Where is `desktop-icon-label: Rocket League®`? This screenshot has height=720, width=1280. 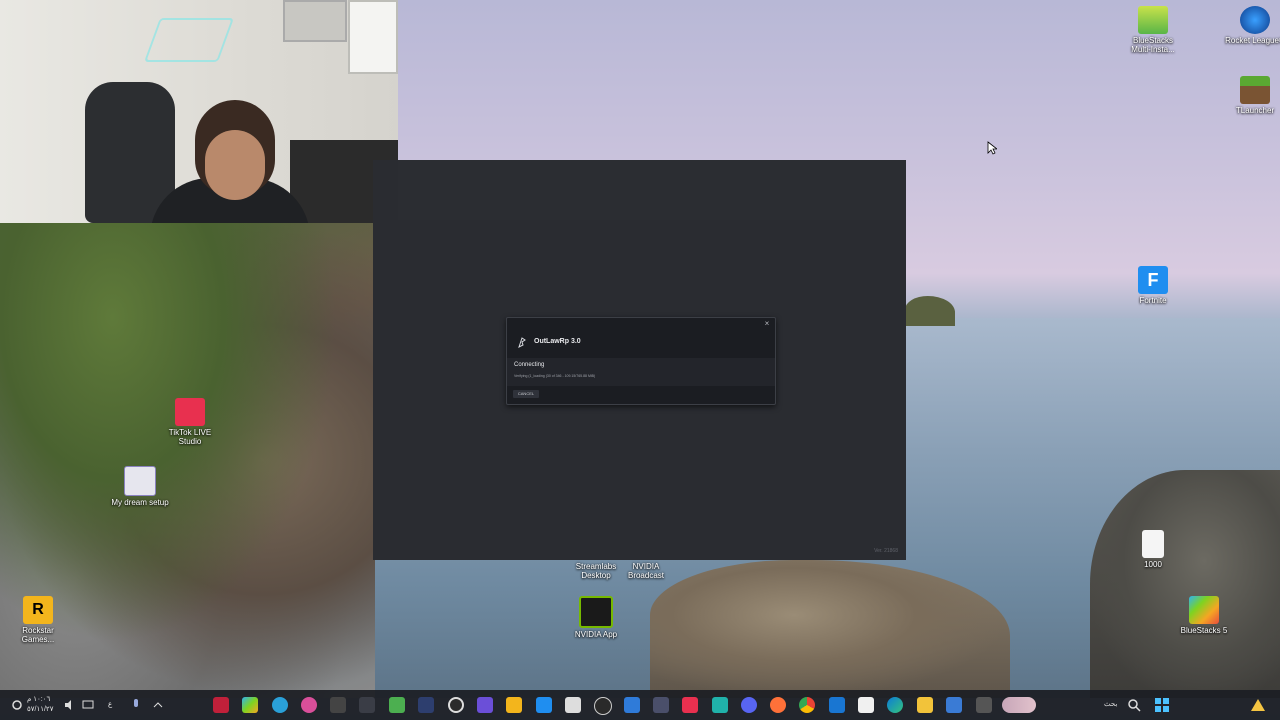 desktop-icon-label: Rocket League® is located at coordinates (1252, 40).